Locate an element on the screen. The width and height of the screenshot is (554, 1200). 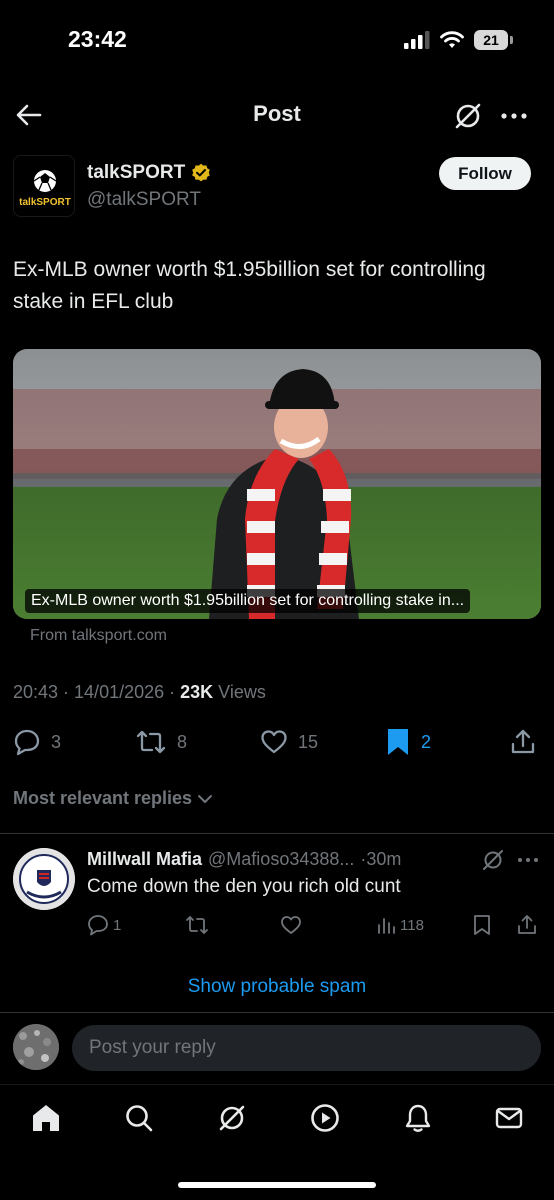
reply-input is located at coordinates (306, 1048).